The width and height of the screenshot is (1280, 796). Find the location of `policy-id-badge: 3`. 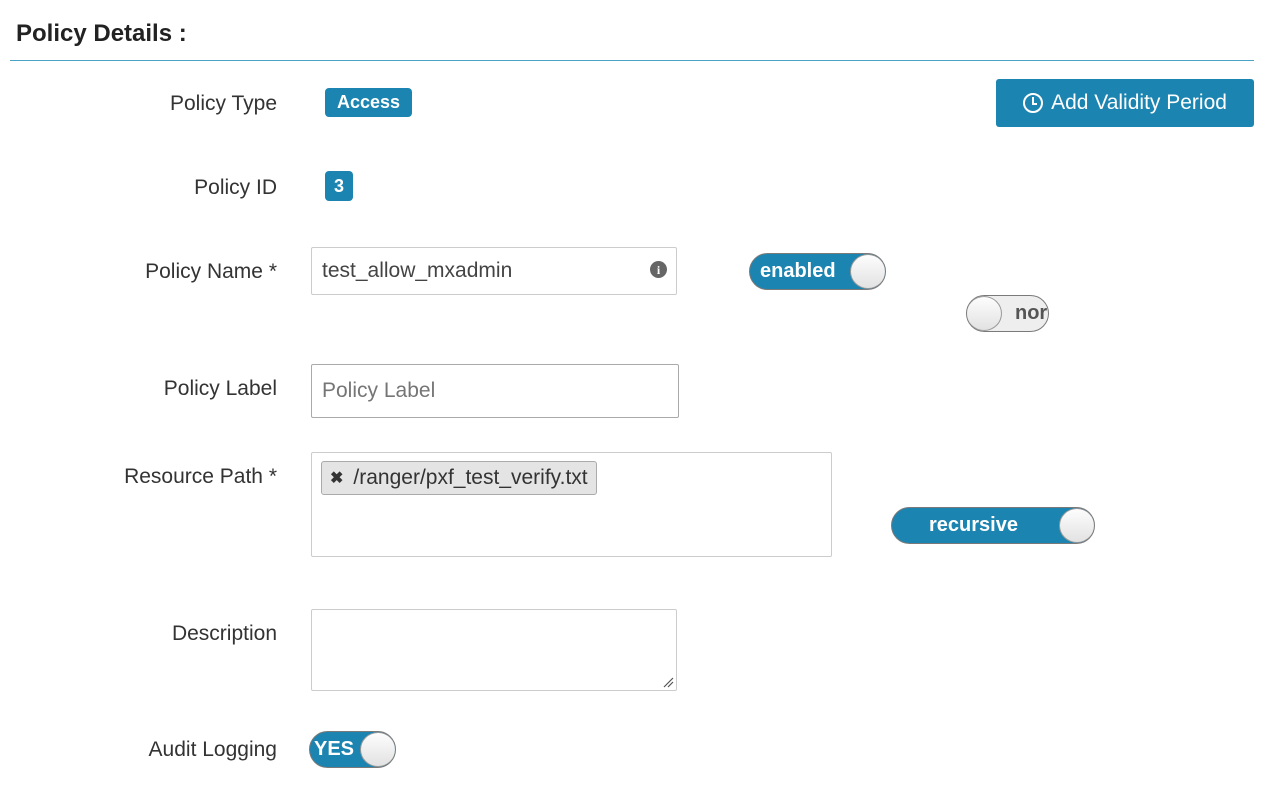

policy-id-badge: 3 is located at coordinates (339, 186).